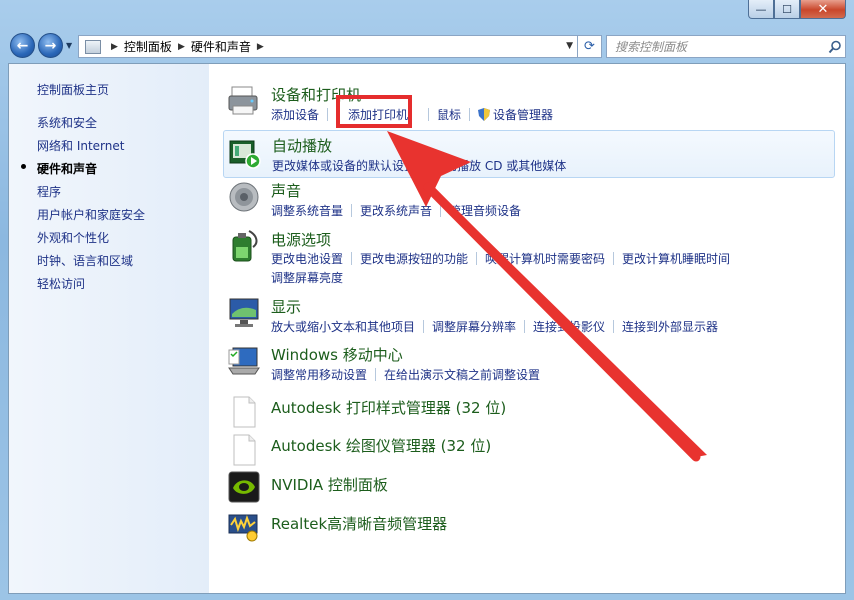  Describe the element at coordinates (381, 445) in the screenshot. I see `category-title: Autodesk 绘图仪管理器 (32 位)` at that location.